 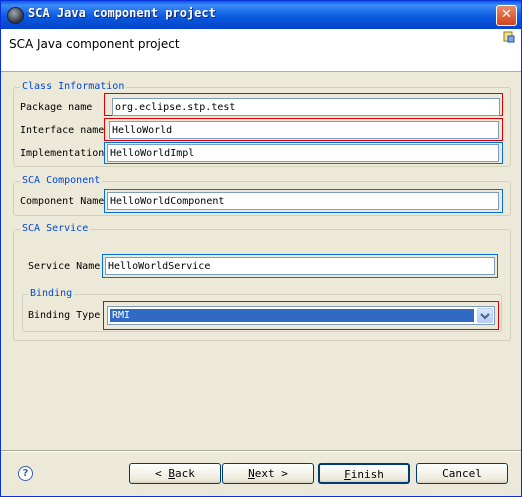 What do you see at coordinates (185, 473) in the screenshot?
I see `back-rest: ack` at bounding box center [185, 473].